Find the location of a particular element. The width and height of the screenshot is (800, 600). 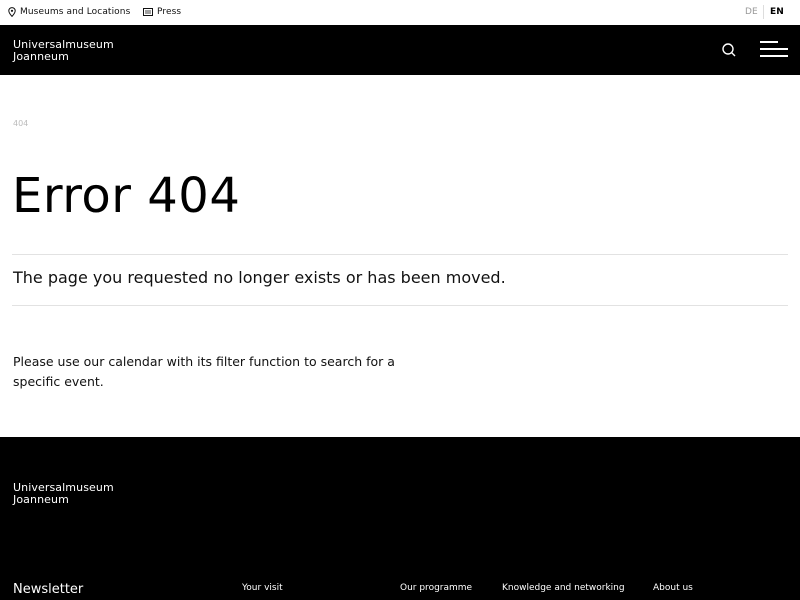

footer-logo-line-2: Joanneum is located at coordinates (41, 499).